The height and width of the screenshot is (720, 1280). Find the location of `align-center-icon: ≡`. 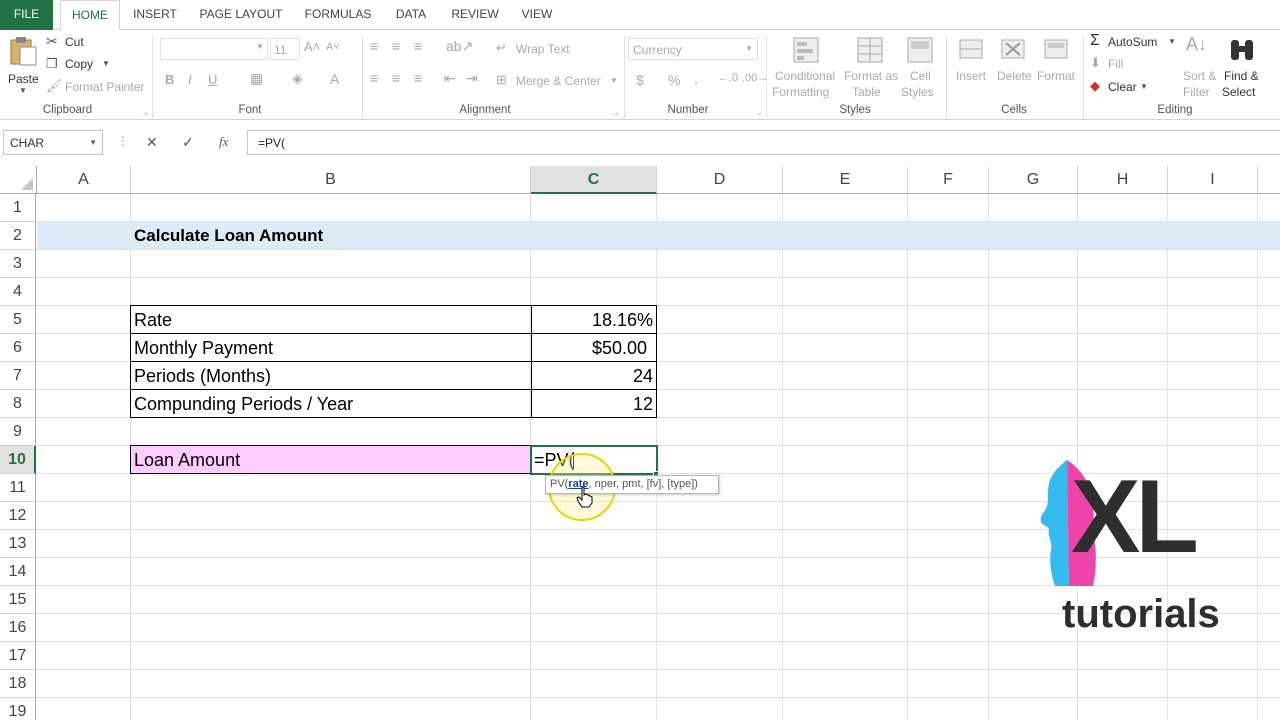

align-center-icon: ≡ is located at coordinates (396, 78).